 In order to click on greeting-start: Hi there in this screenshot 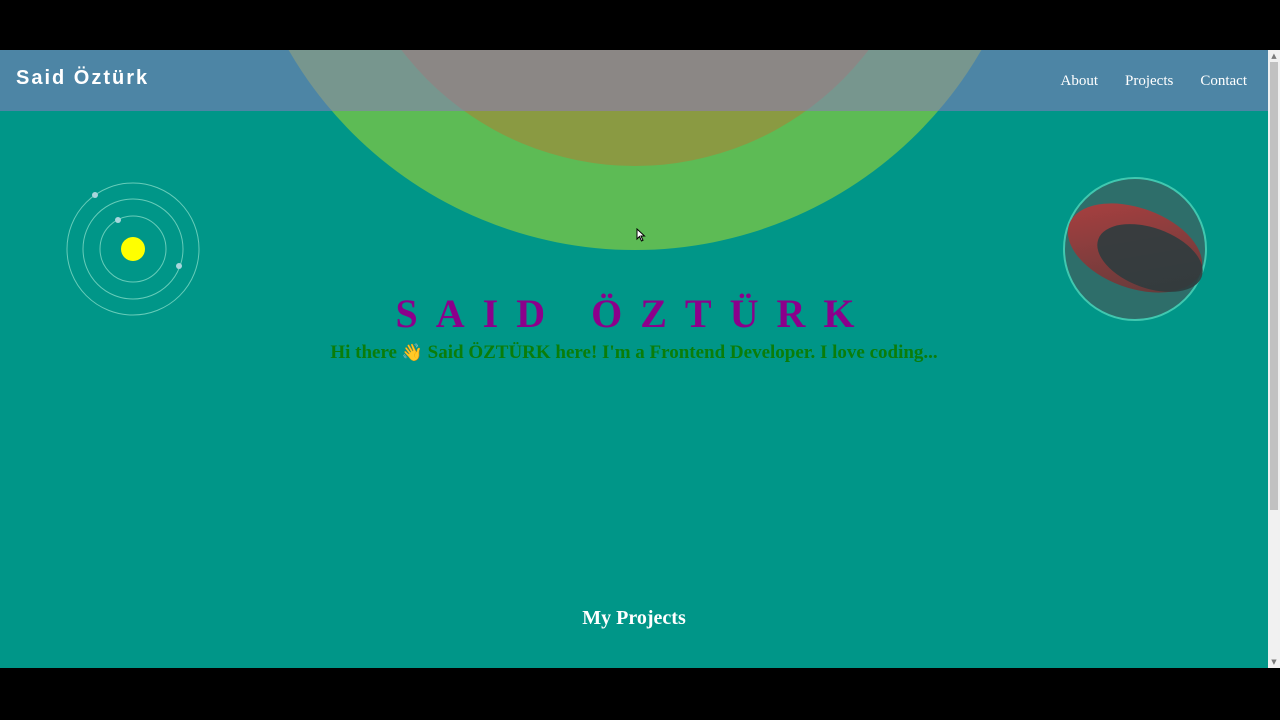, I will do `click(363, 352)`.